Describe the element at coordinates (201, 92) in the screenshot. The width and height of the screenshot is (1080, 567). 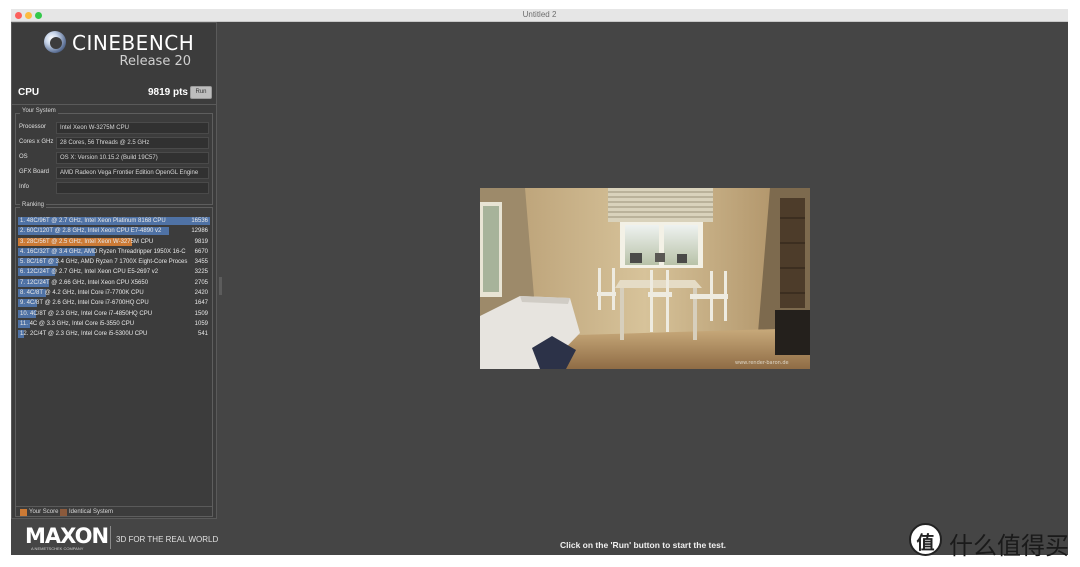
I see `run-button: Run` at that location.